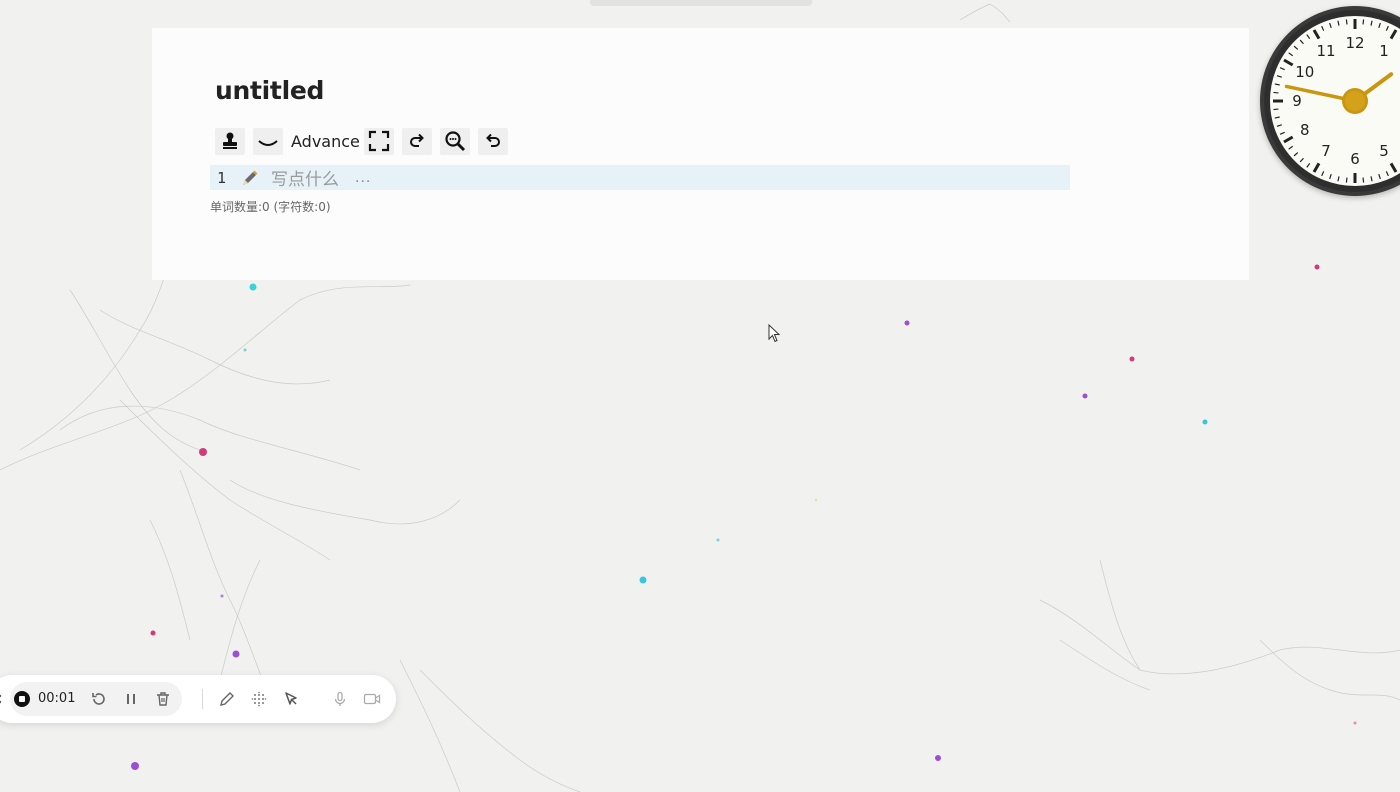  I want to click on clock-number: 10, so click(1304, 72).